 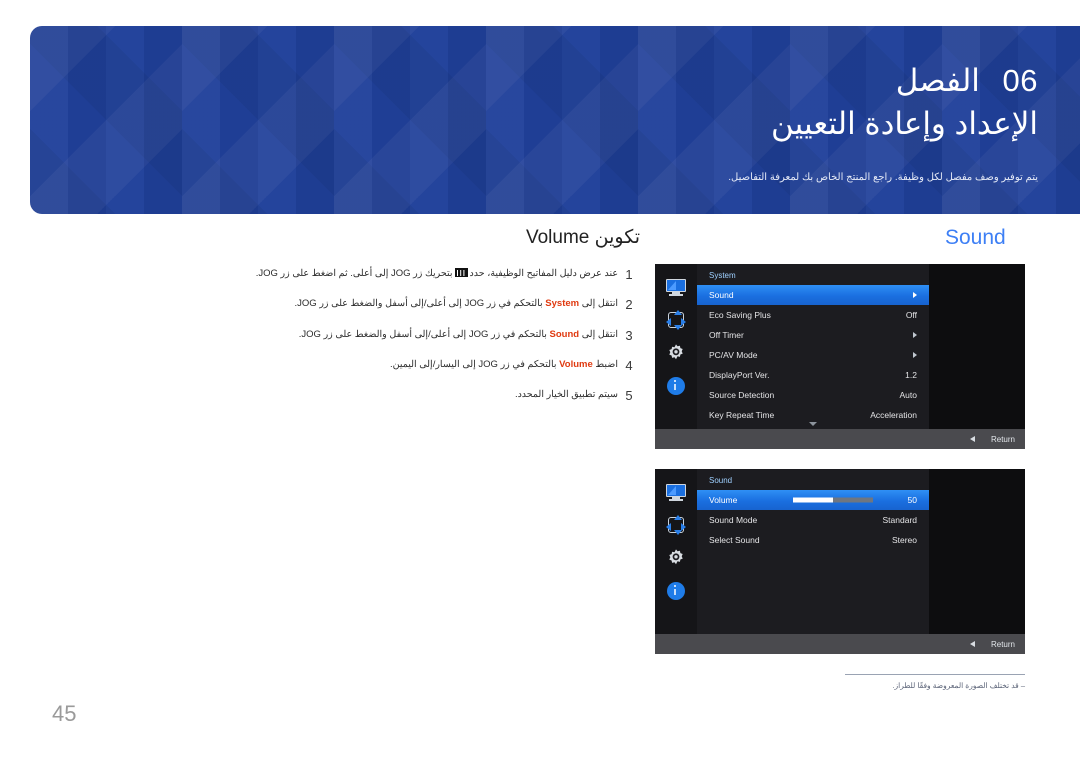 What do you see at coordinates (813, 395) in the screenshot?
I see `osd-menu-item-source-detection: Source Detection Auto` at bounding box center [813, 395].